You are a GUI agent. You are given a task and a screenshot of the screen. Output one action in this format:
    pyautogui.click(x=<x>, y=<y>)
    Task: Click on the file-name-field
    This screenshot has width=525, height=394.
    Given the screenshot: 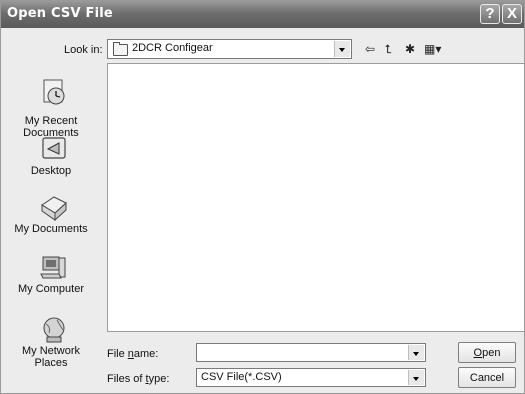 What is the action you would take?
    pyautogui.click(x=311, y=352)
    